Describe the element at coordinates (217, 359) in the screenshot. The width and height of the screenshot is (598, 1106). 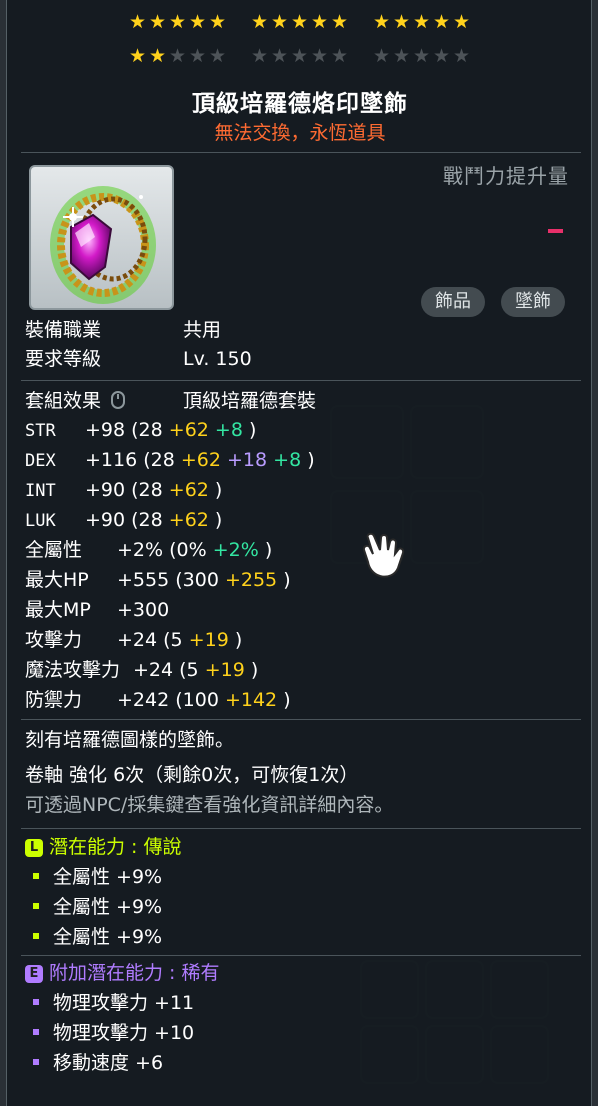
I see `level-value: Lv. 150` at that location.